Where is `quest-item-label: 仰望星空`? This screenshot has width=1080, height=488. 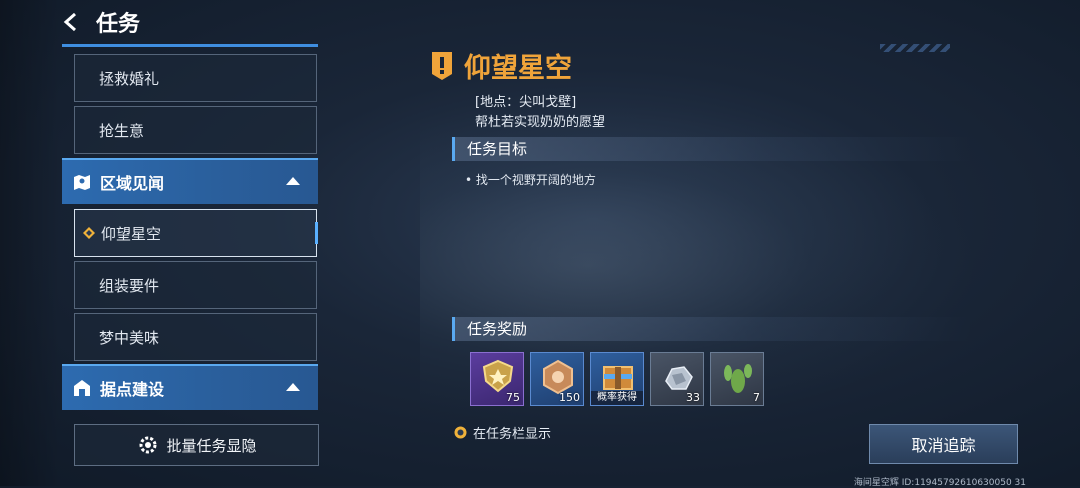
quest-item-label: 仰望星空 is located at coordinates (131, 233).